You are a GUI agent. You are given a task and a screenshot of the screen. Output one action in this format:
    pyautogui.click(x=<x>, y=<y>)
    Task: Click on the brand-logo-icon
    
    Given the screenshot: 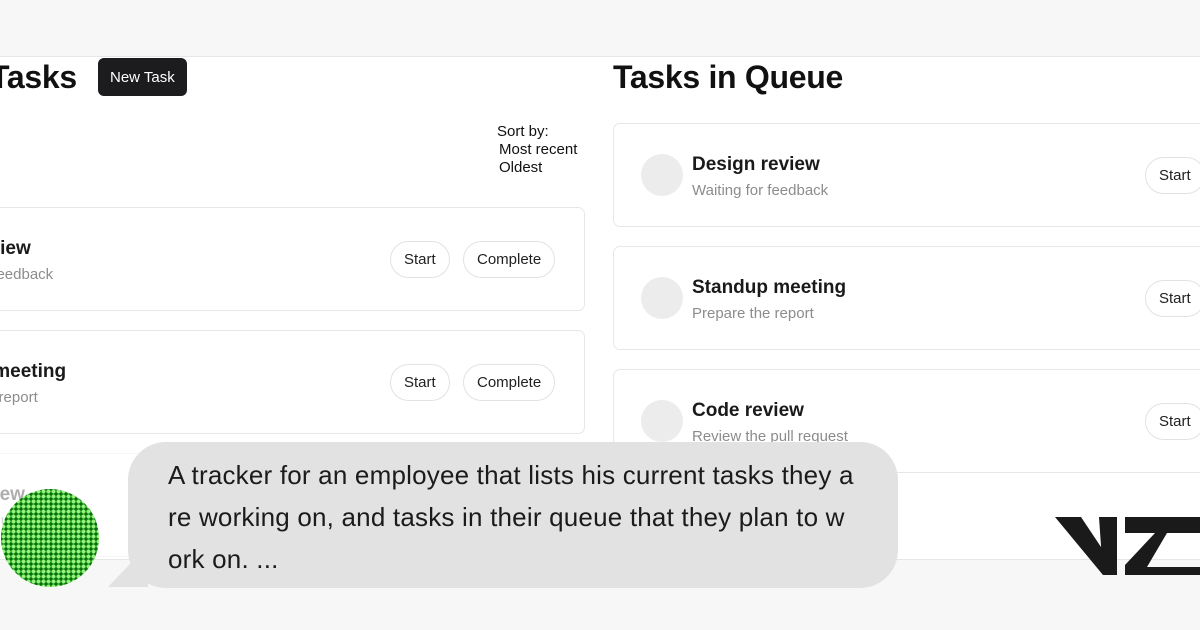 What is the action you would take?
    pyautogui.click(x=1127, y=546)
    